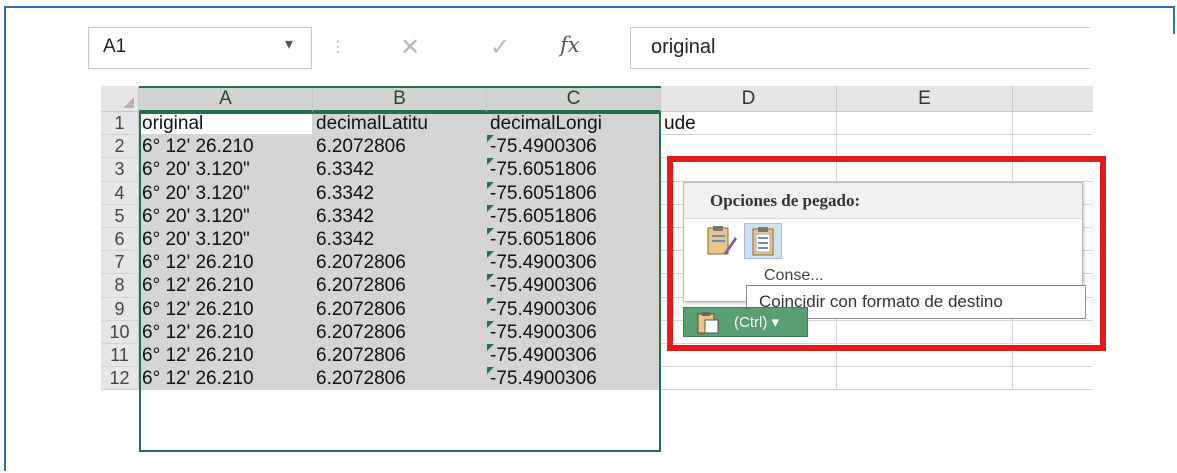 The width and height of the screenshot is (1177, 473). What do you see at coordinates (120, 379) in the screenshot?
I see `row-header: 12` at bounding box center [120, 379].